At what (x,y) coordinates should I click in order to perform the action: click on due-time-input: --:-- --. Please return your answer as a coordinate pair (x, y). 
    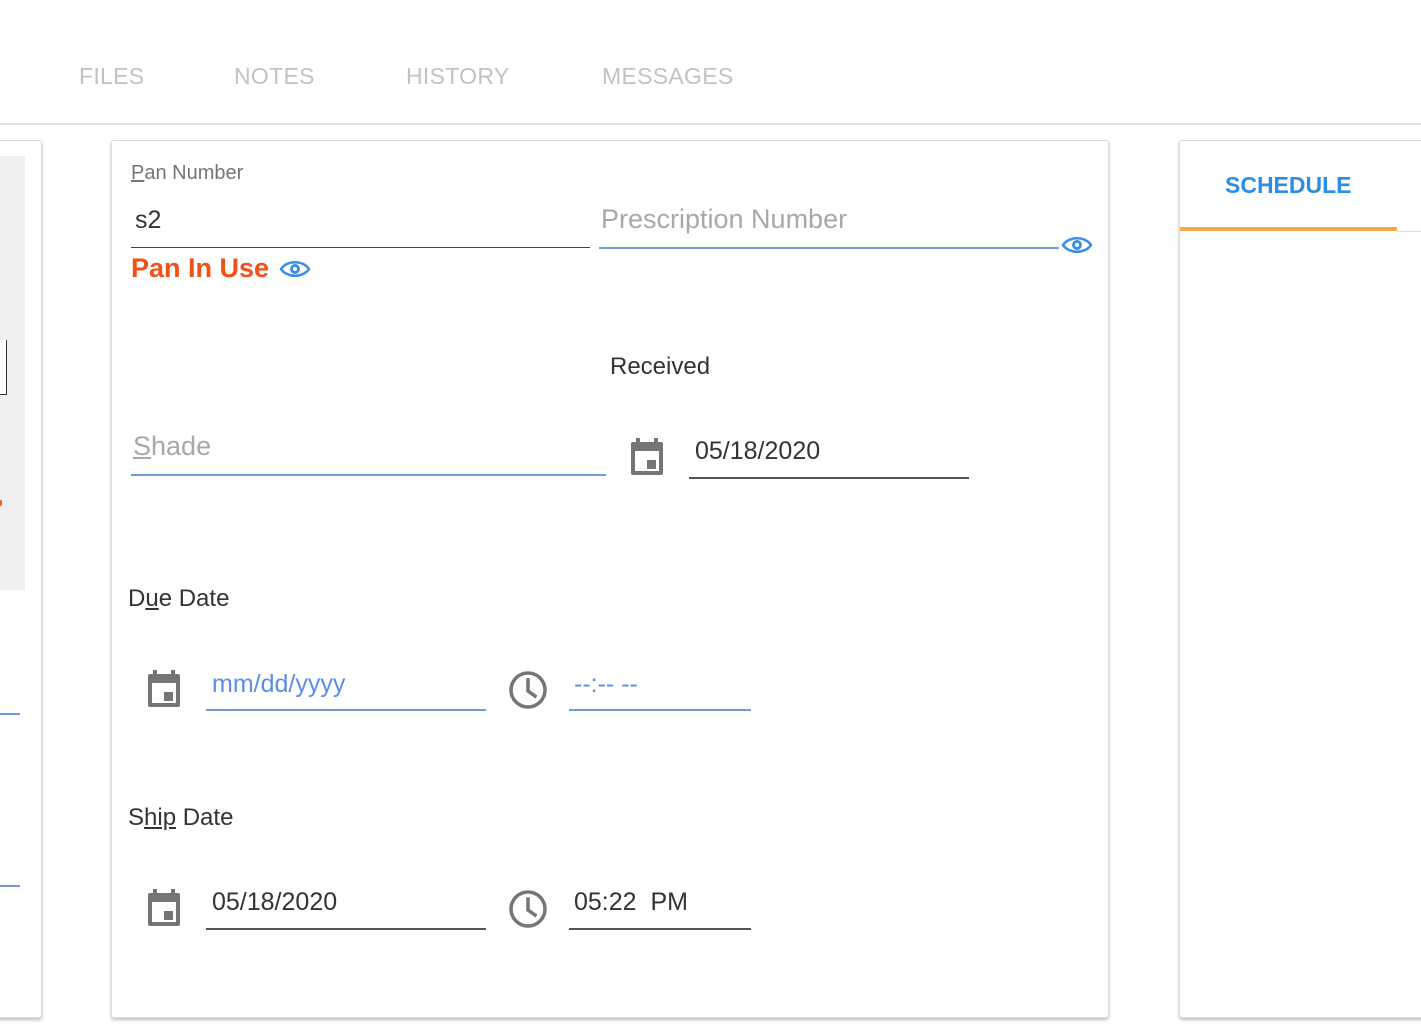
    Looking at the image, I should click on (606, 684).